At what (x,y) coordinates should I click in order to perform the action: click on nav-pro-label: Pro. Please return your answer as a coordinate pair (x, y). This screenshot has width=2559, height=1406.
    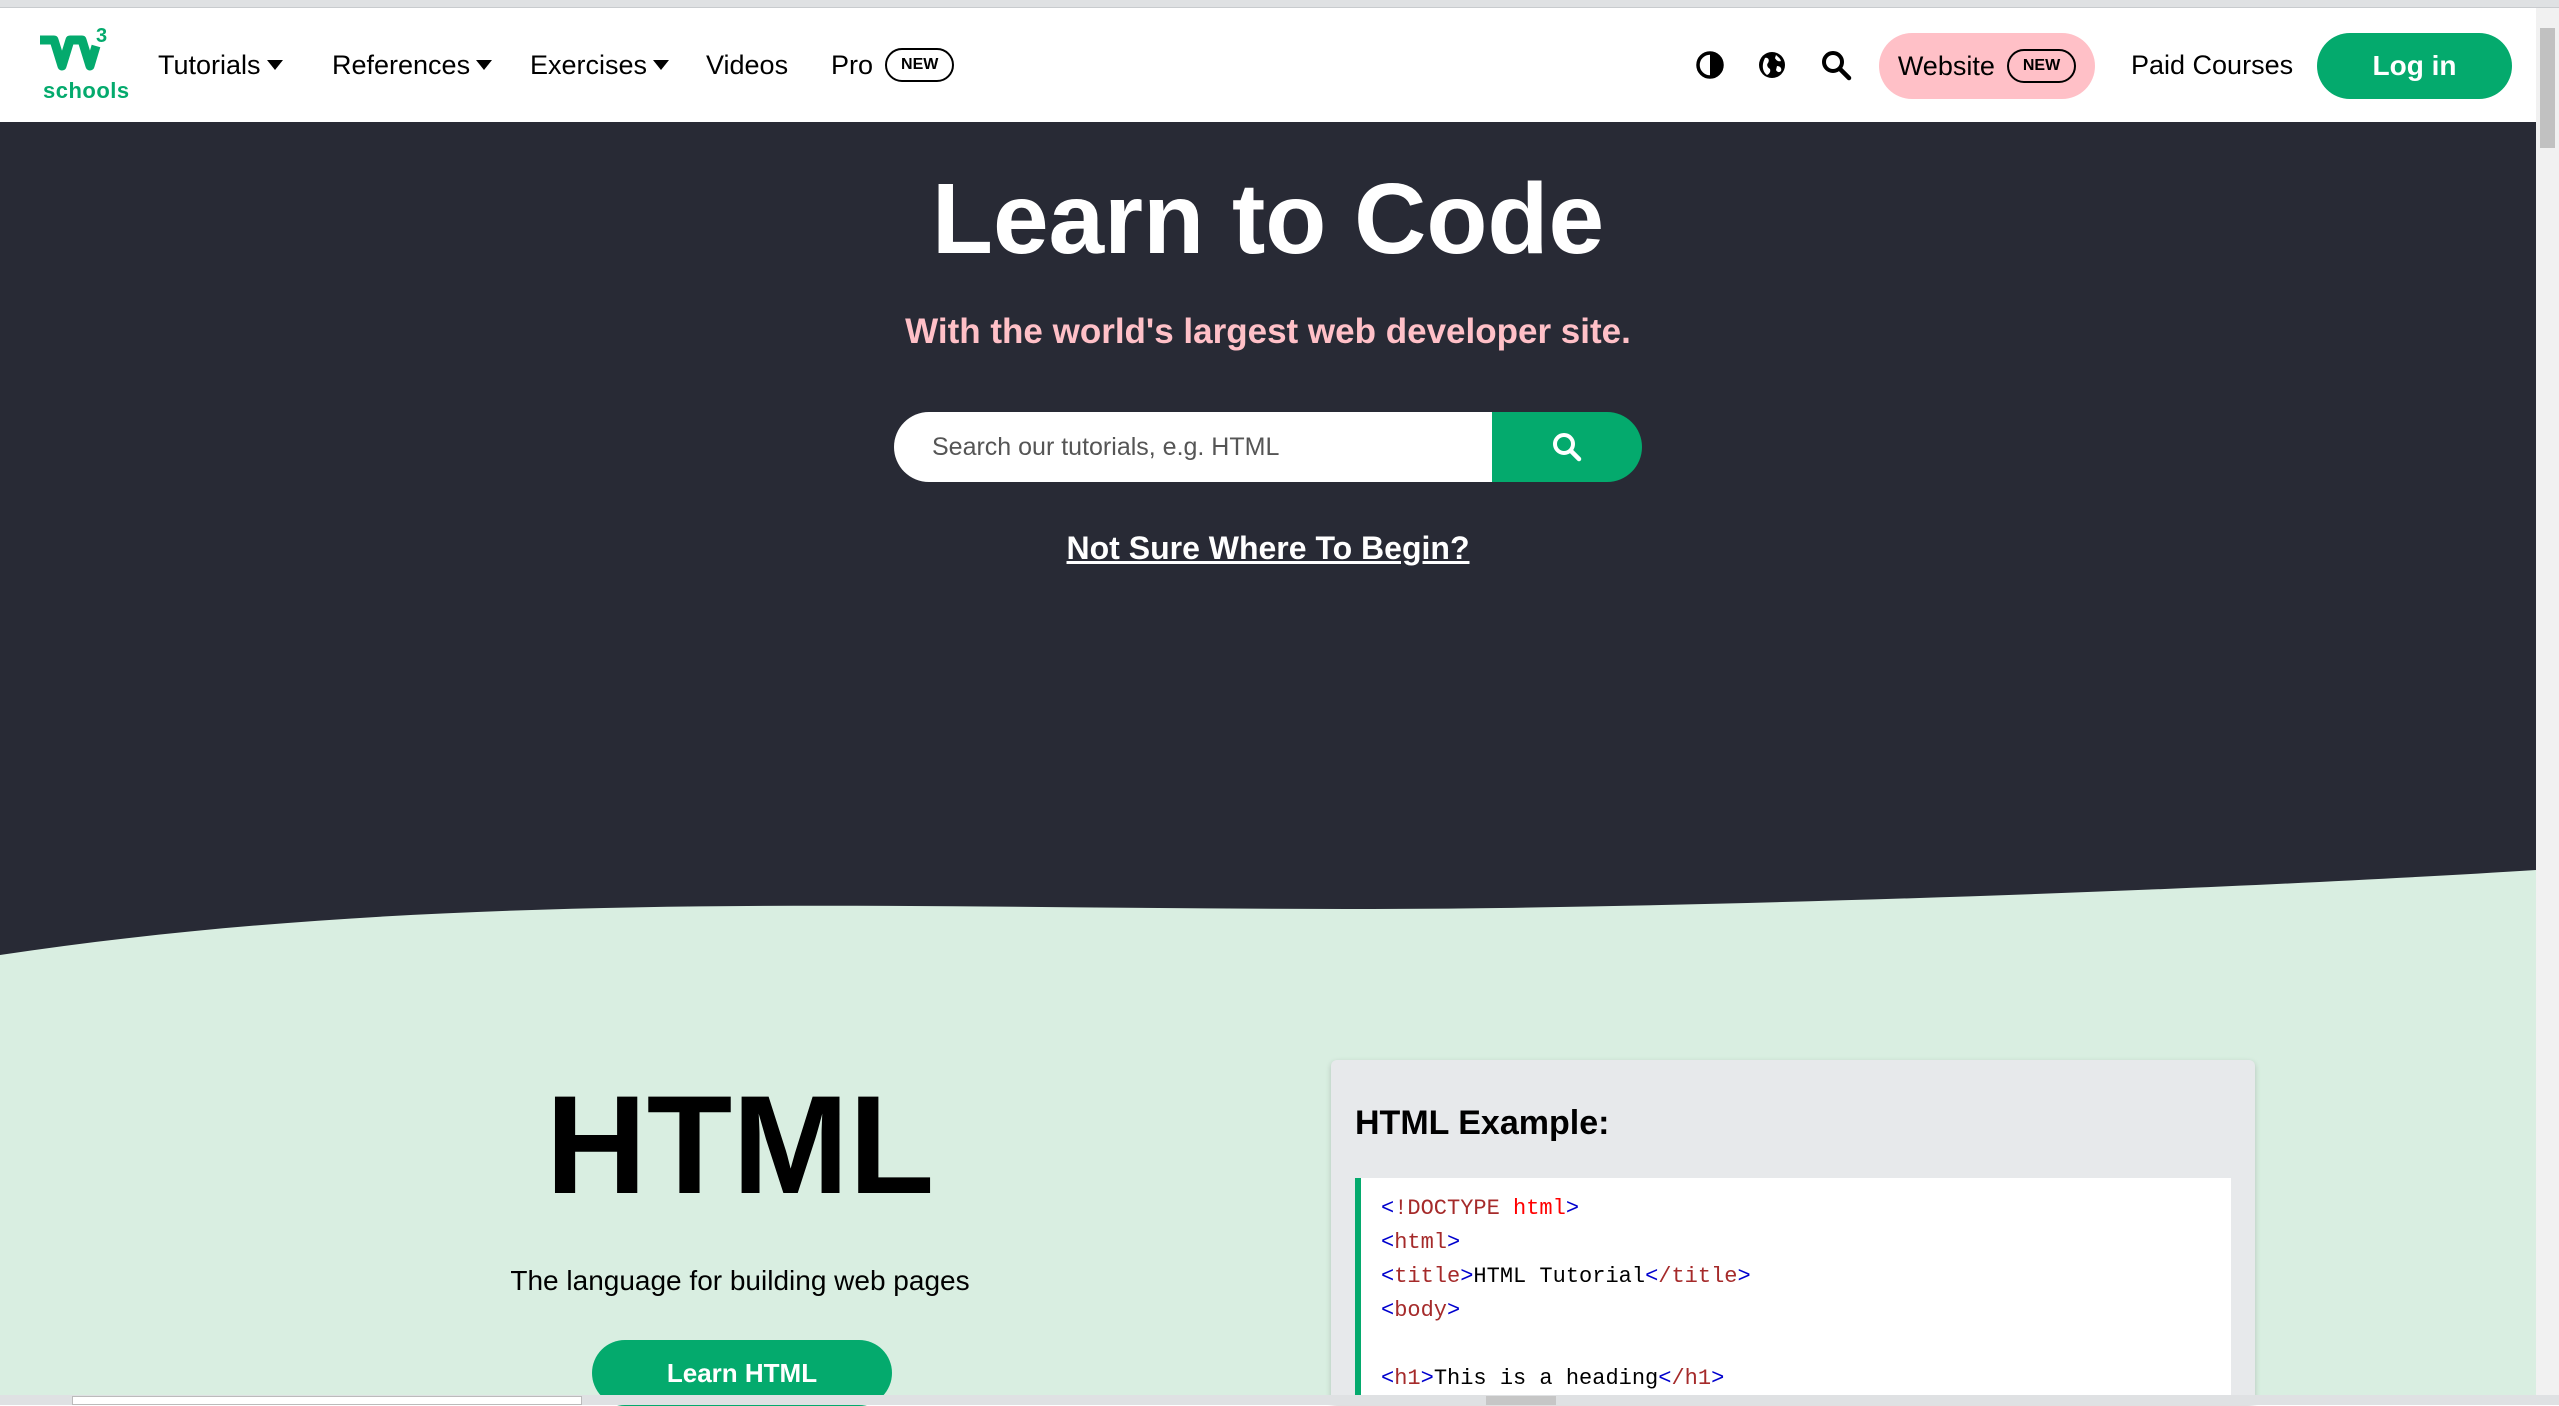
    Looking at the image, I should click on (852, 64).